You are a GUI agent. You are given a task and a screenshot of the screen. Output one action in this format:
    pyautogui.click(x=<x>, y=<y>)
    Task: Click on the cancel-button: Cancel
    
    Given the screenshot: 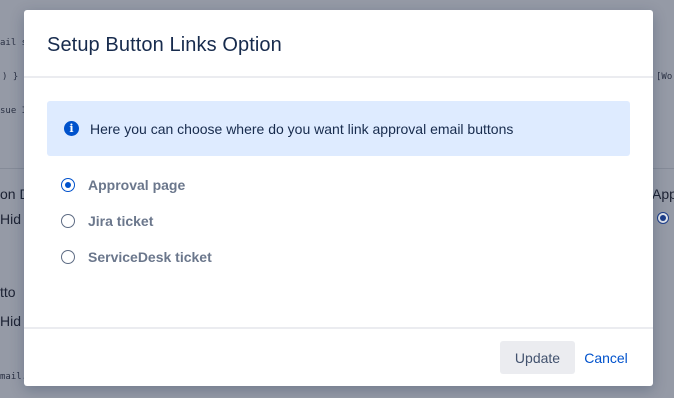 What is the action you would take?
    pyautogui.click(x=606, y=357)
    